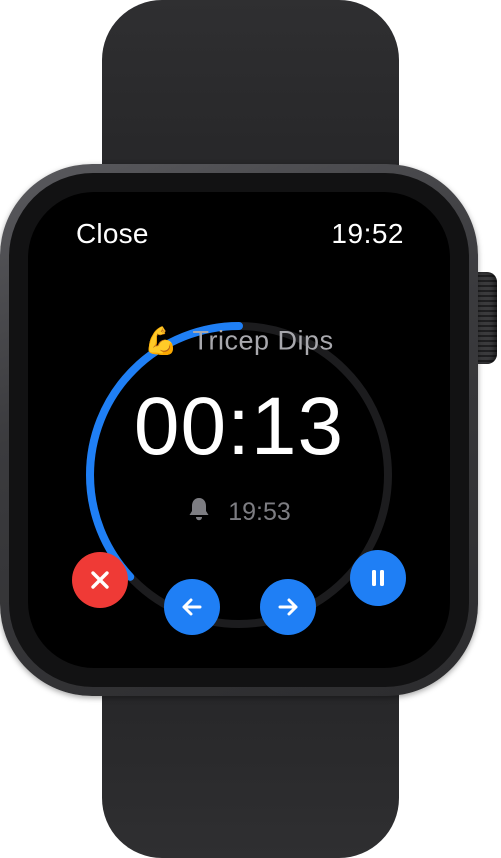 The width and height of the screenshot is (501, 858). What do you see at coordinates (250, 763) in the screenshot?
I see `watch-band-bottom` at bounding box center [250, 763].